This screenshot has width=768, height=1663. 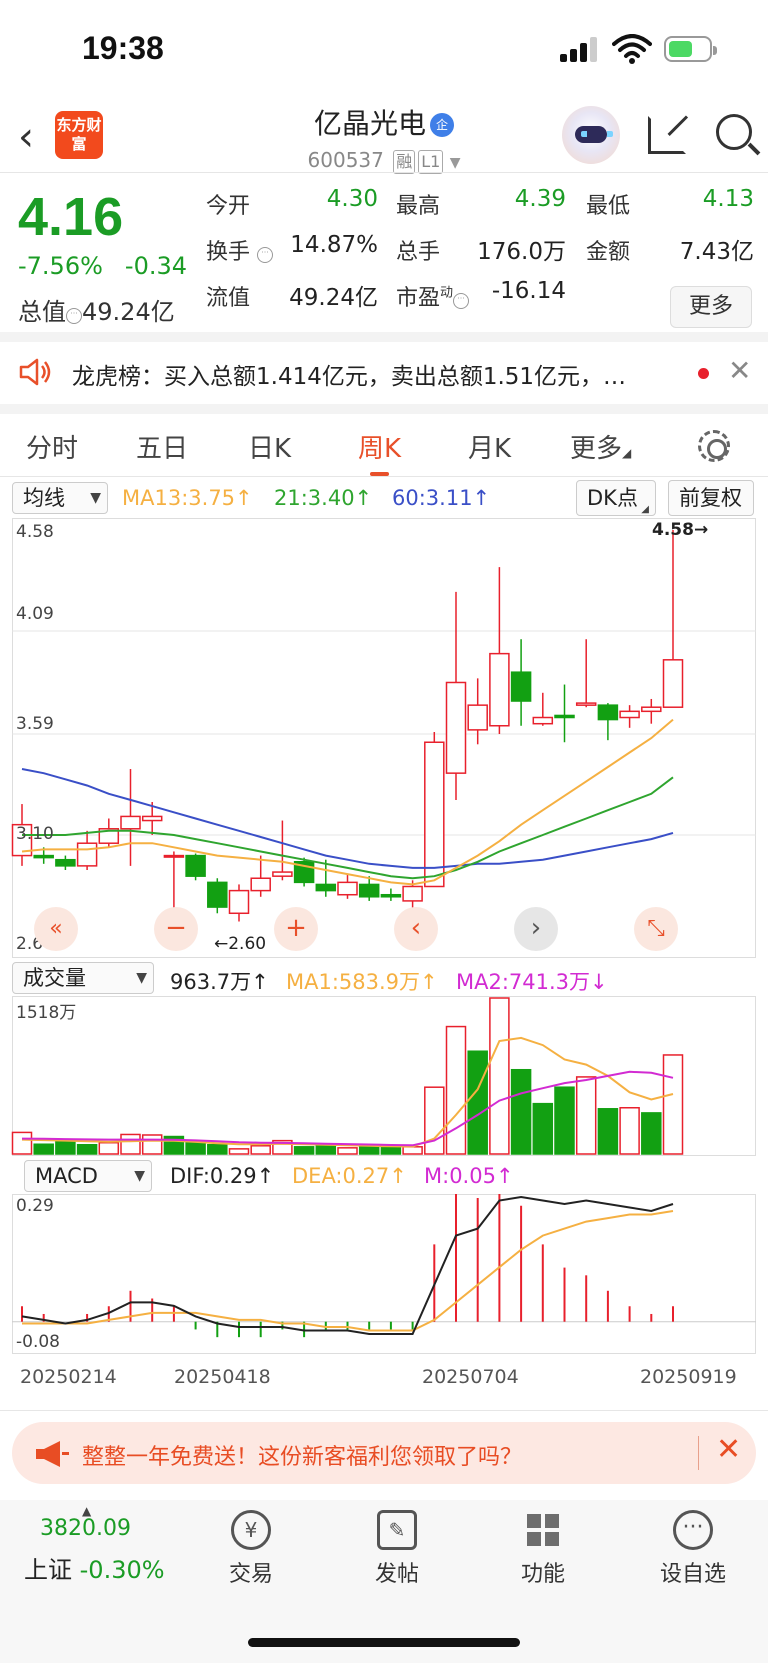 I want to click on scroll-right-button: ›, so click(x=536, y=929).